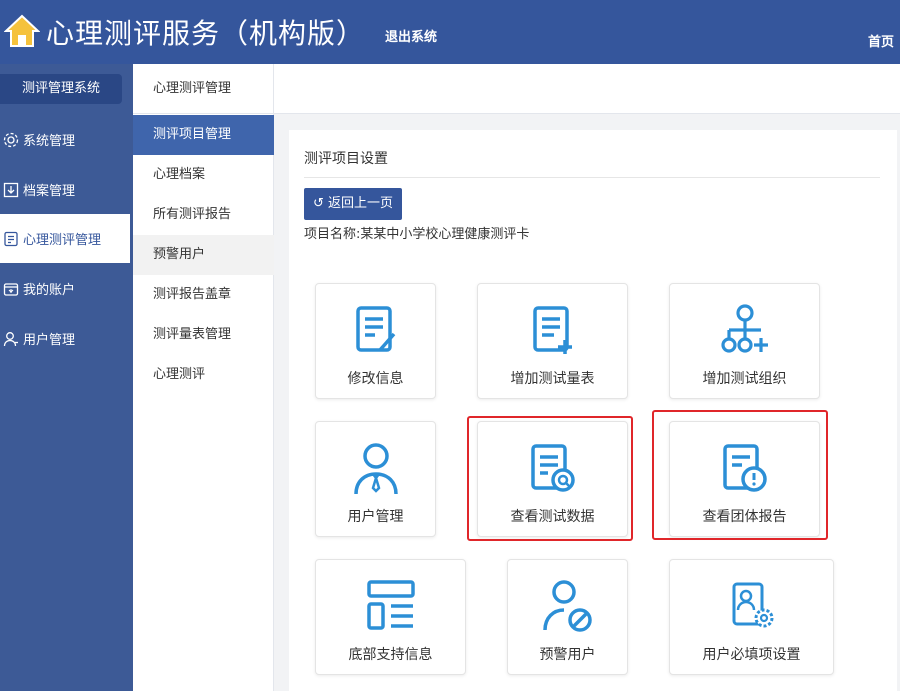 The width and height of the screenshot is (900, 691). I want to click on sidebar-item-assessment: 心理测评管理, so click(65, 238).